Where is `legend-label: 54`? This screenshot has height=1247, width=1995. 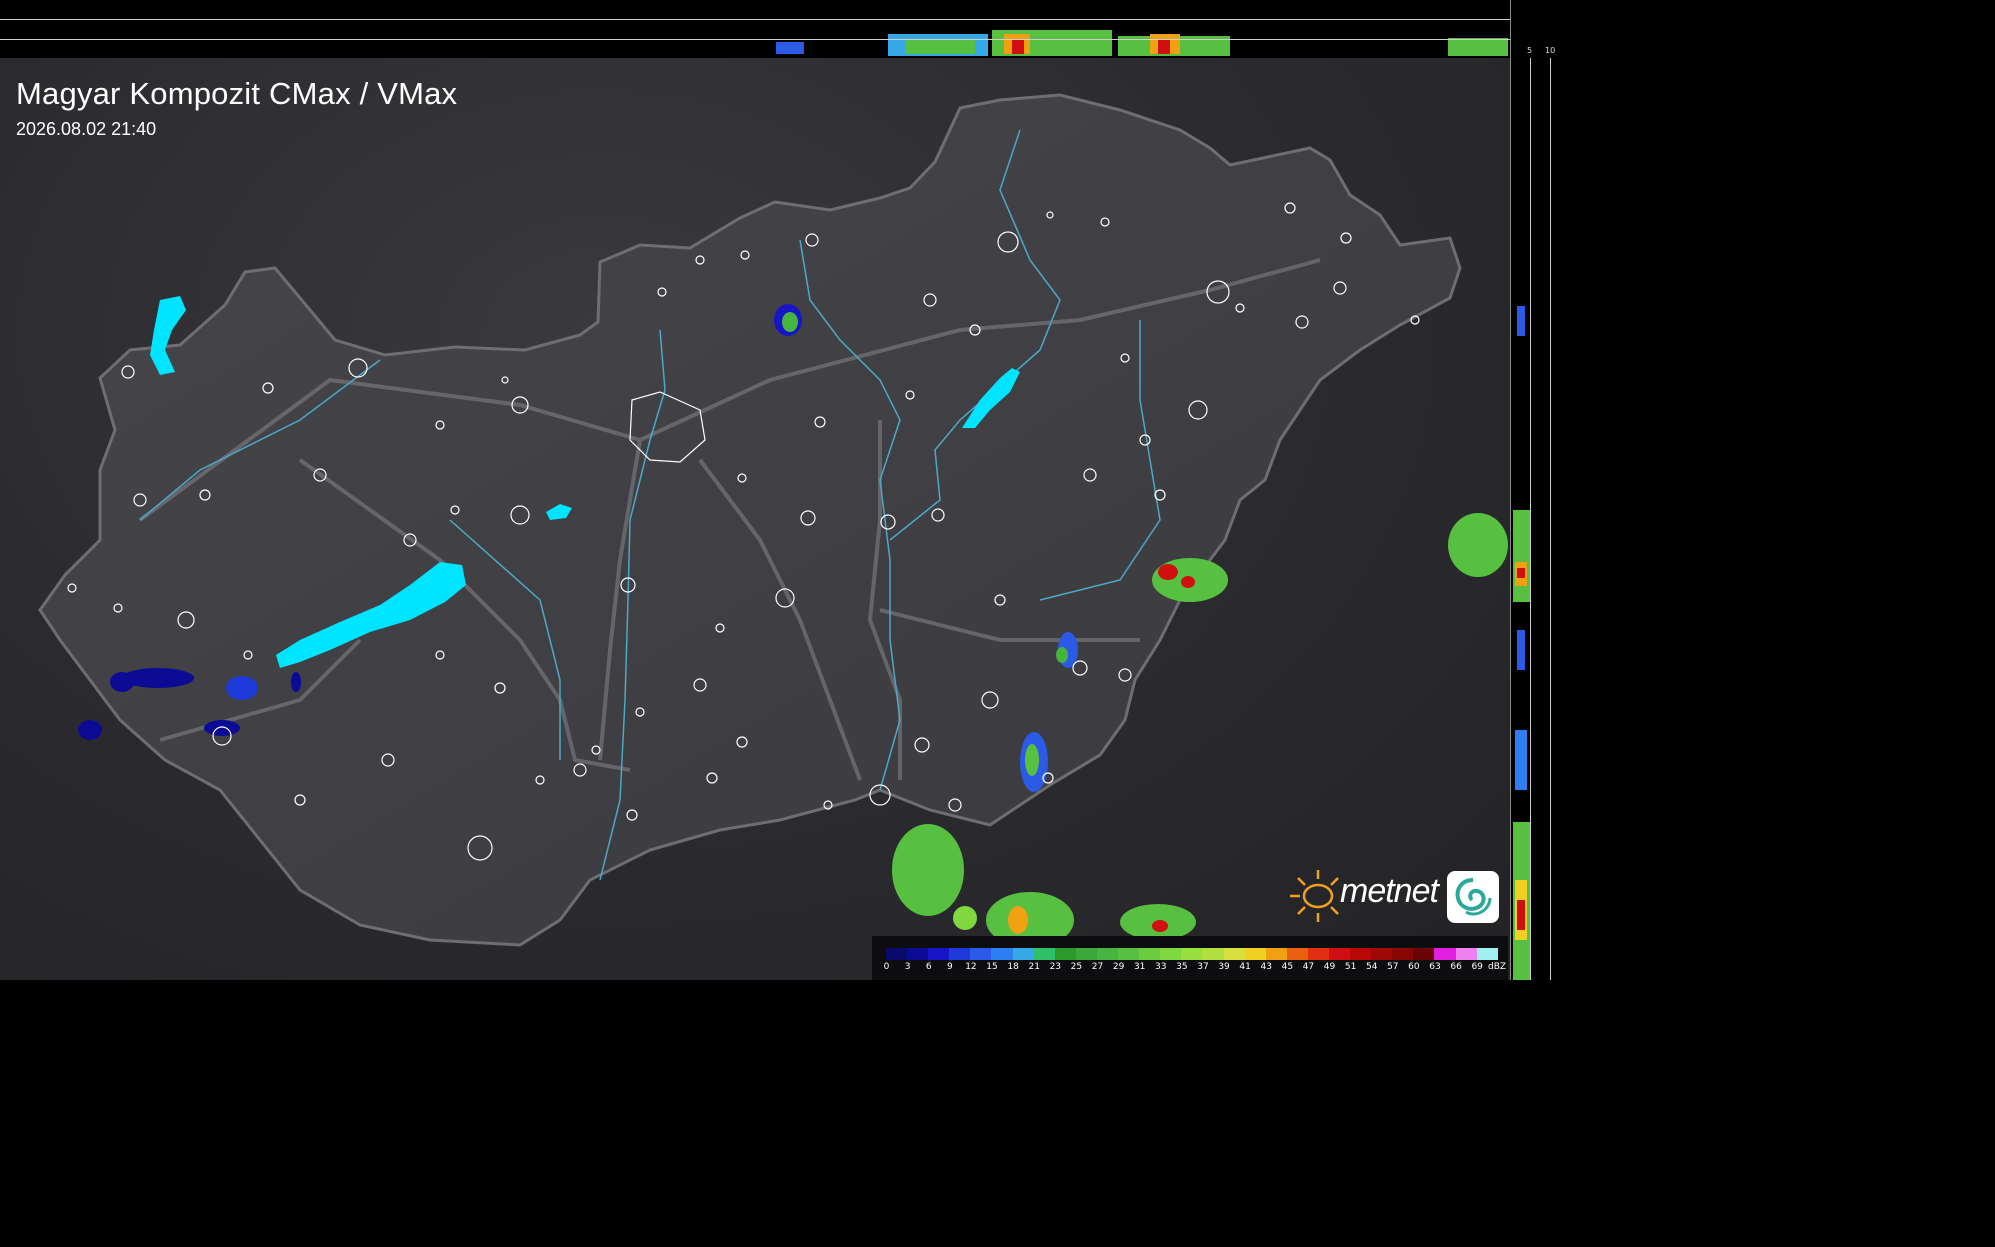 legend-label: 54 is located at coordinates (1371, 967).